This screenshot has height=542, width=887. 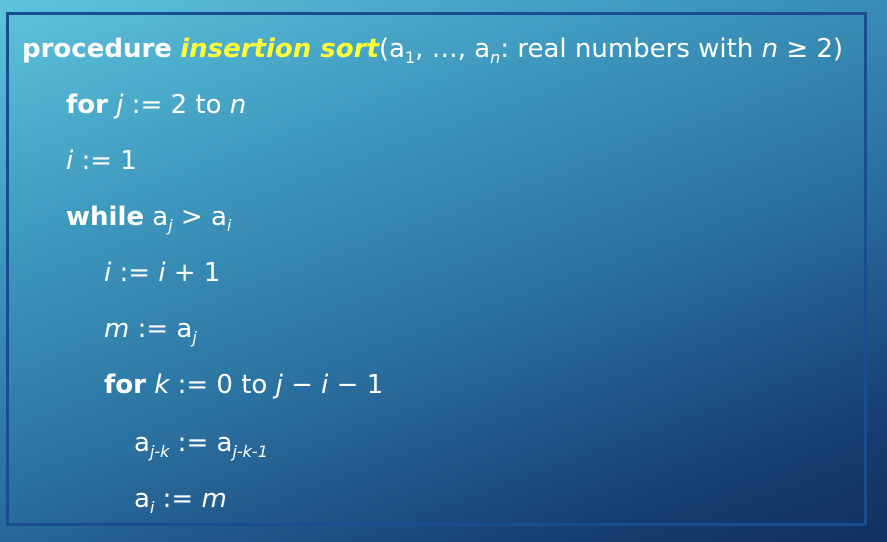 What do you see at coordinates (159, 451) in the screenshot?
I see `shift-sub-left: j-k` at bounding box center [159, 451].